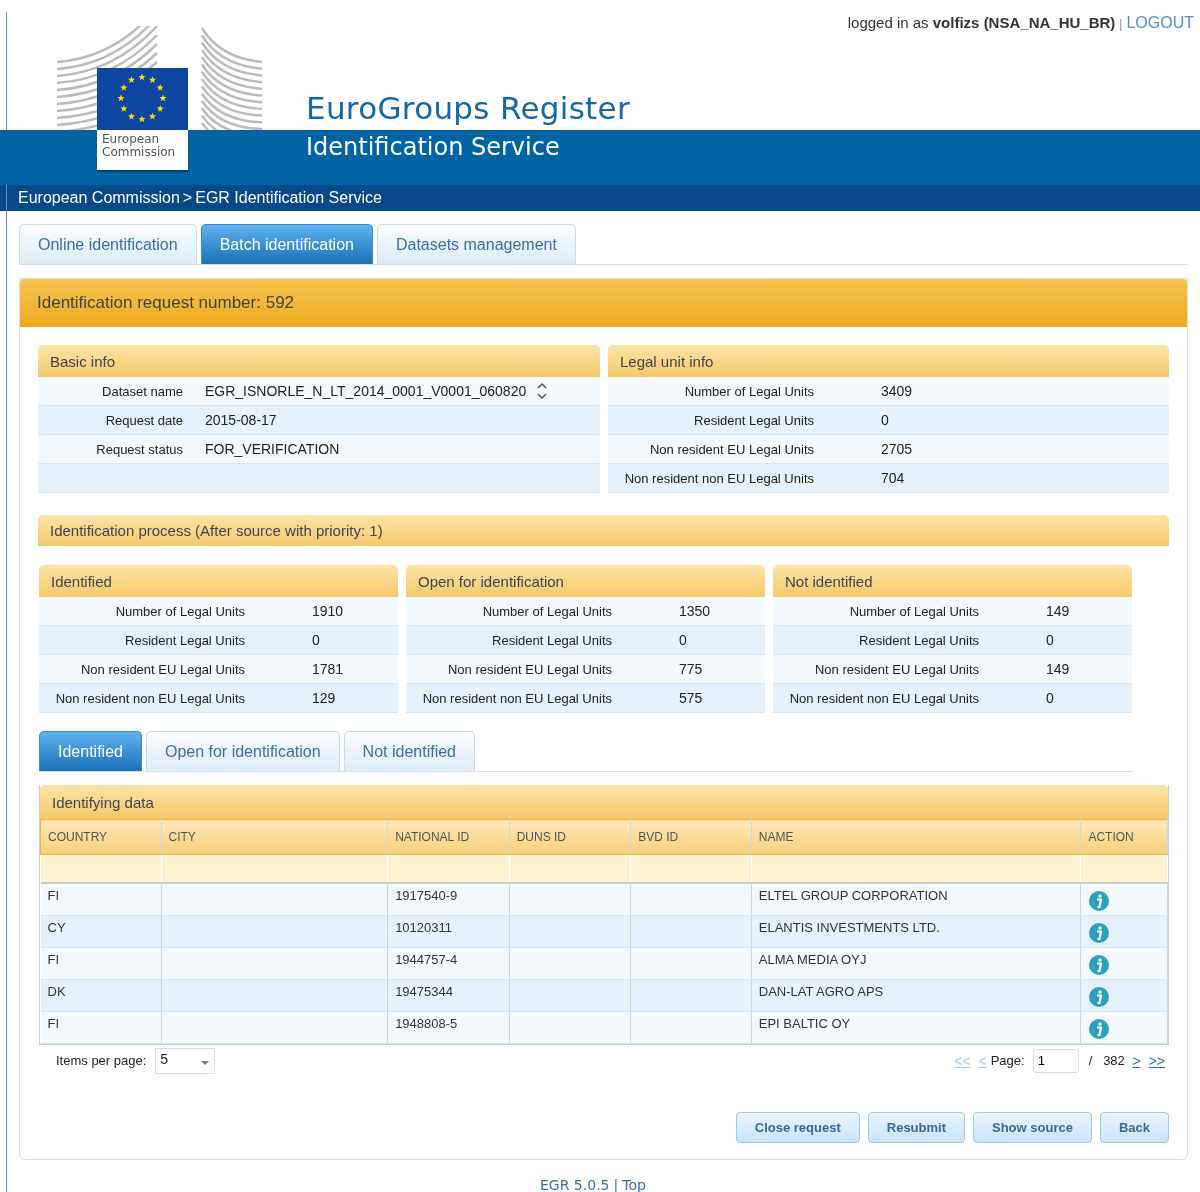  I want to click on action-button: Resubmit, so click(916, 1127).